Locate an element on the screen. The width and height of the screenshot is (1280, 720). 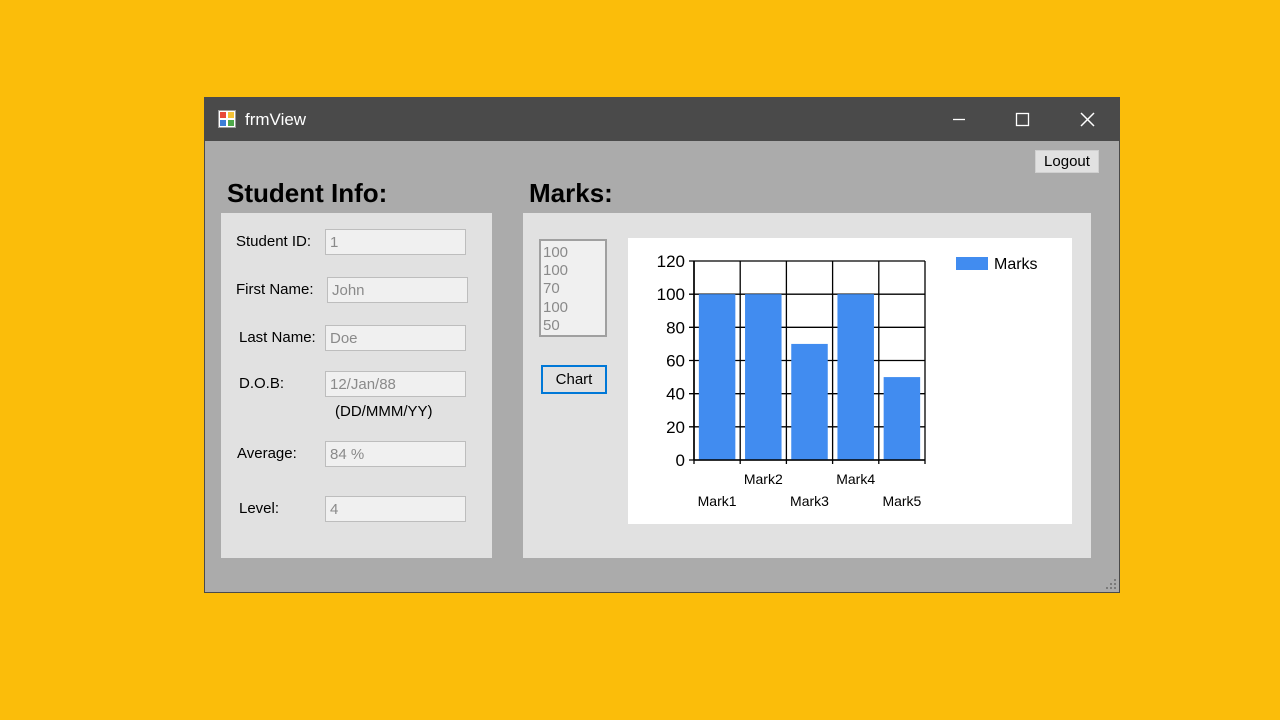
average-label: Average: is located at coordinates (267, 453).